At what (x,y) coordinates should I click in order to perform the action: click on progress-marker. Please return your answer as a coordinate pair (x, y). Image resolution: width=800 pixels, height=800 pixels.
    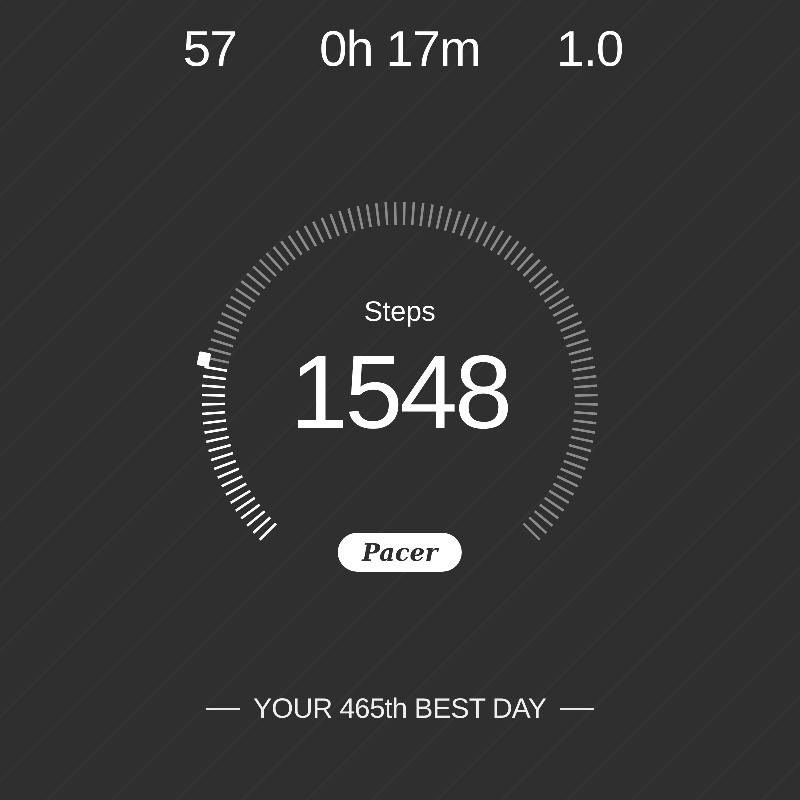
    Looking at the image, I should click on (204, 359).